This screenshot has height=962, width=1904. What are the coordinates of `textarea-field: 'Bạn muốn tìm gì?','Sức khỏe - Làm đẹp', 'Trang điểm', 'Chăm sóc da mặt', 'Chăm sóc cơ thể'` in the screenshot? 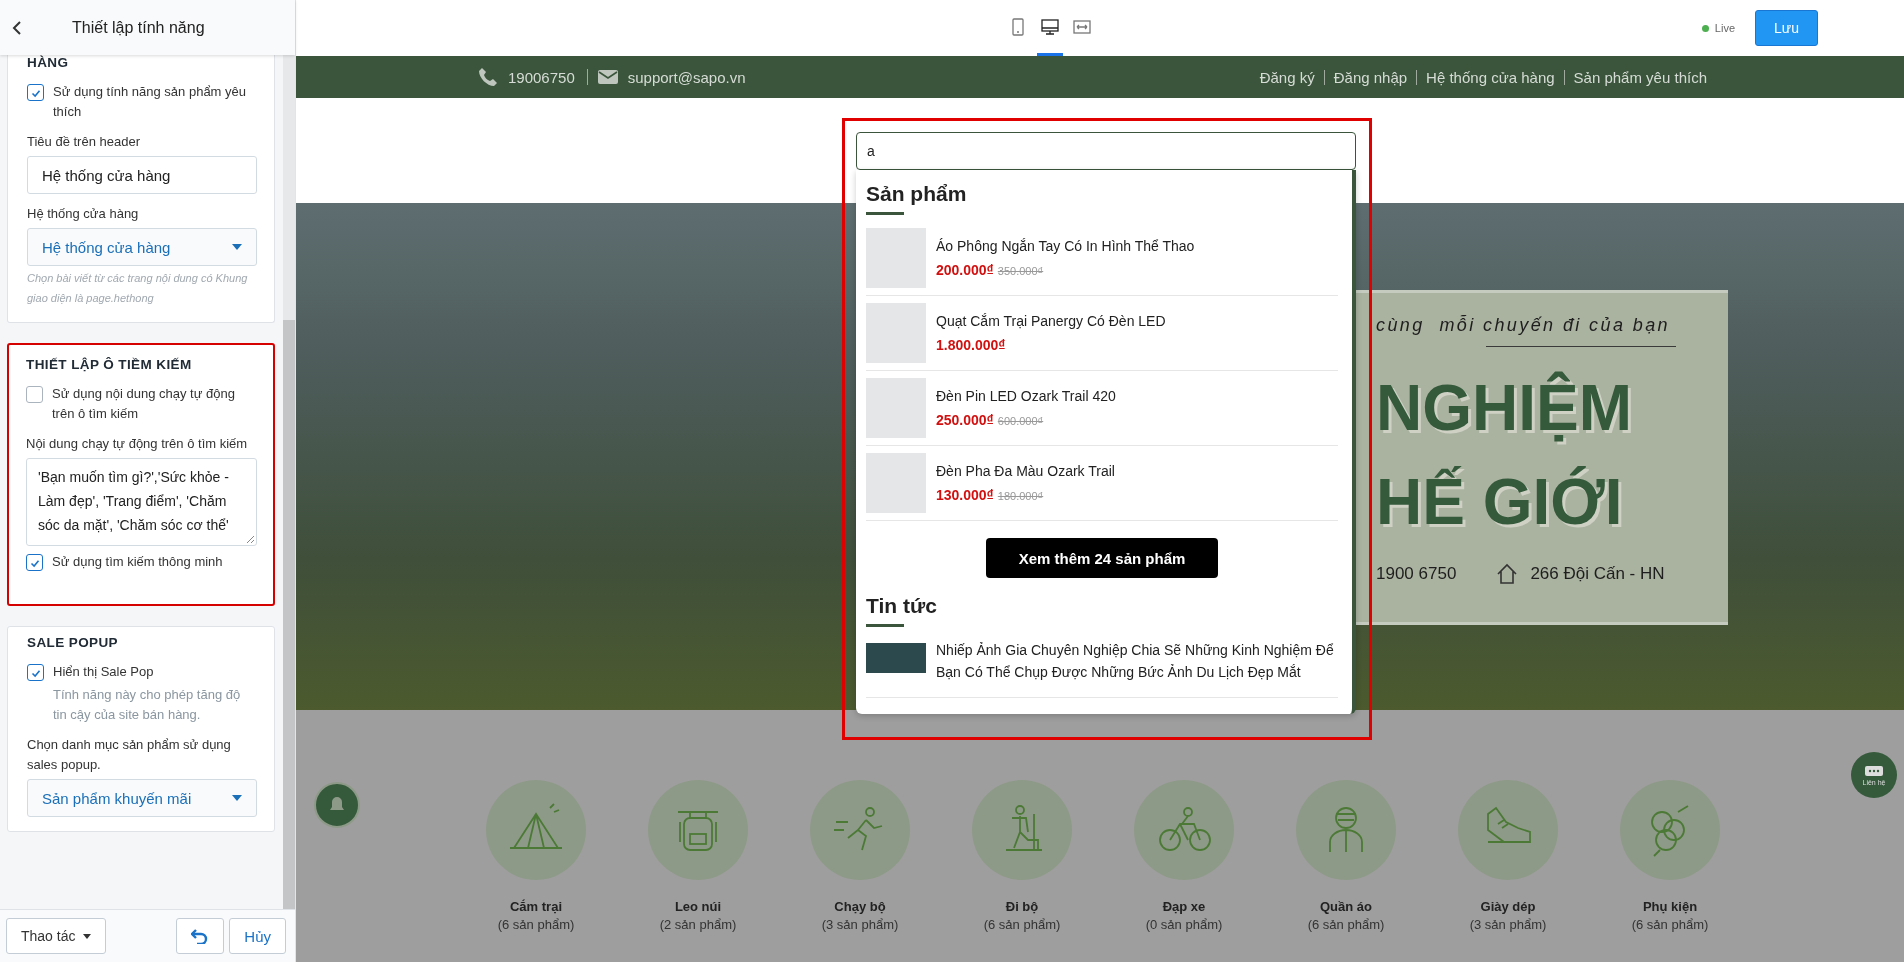 It's located at (141, 502).